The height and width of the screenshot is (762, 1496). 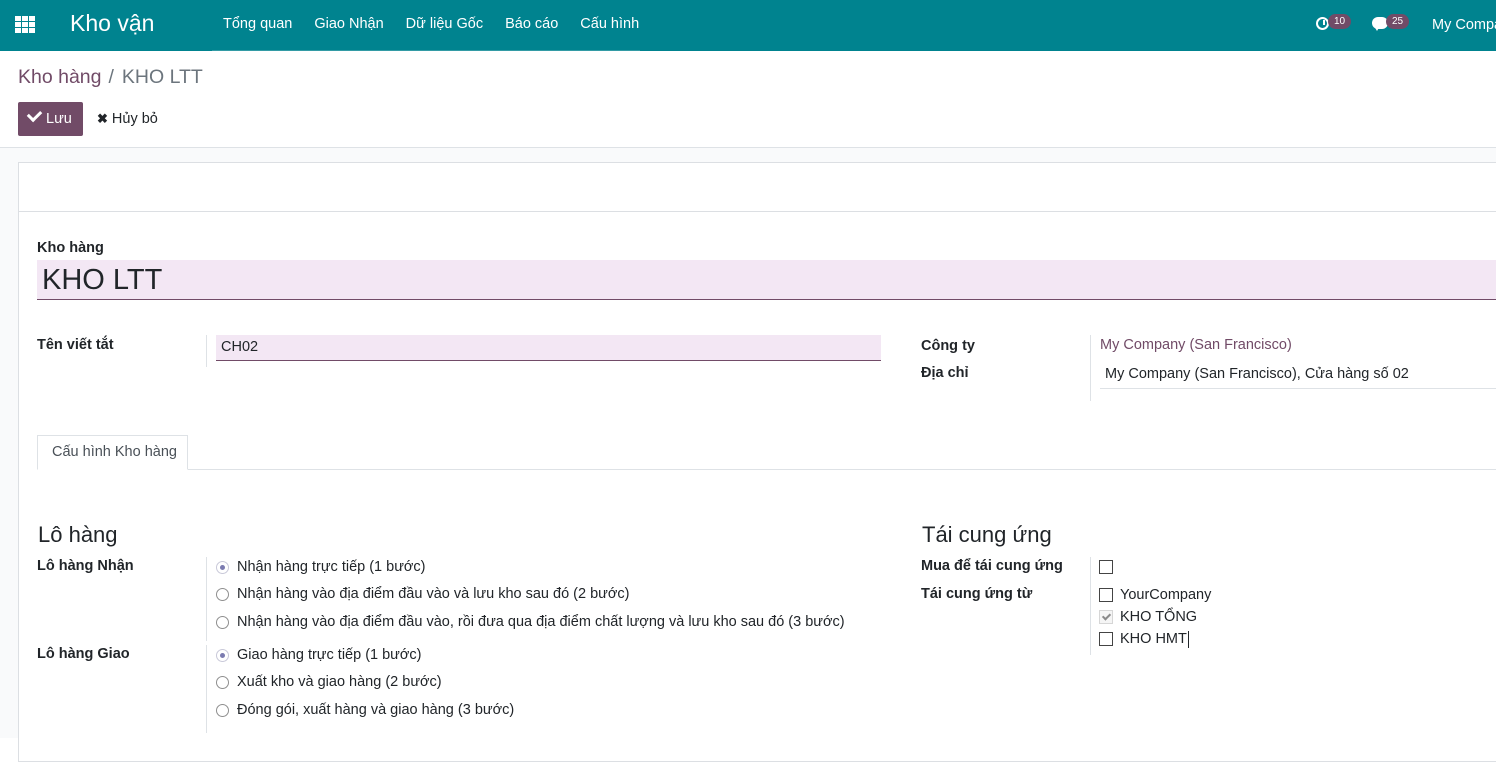 I want to click on close-icon: ✖, so click(x=102, y=118).